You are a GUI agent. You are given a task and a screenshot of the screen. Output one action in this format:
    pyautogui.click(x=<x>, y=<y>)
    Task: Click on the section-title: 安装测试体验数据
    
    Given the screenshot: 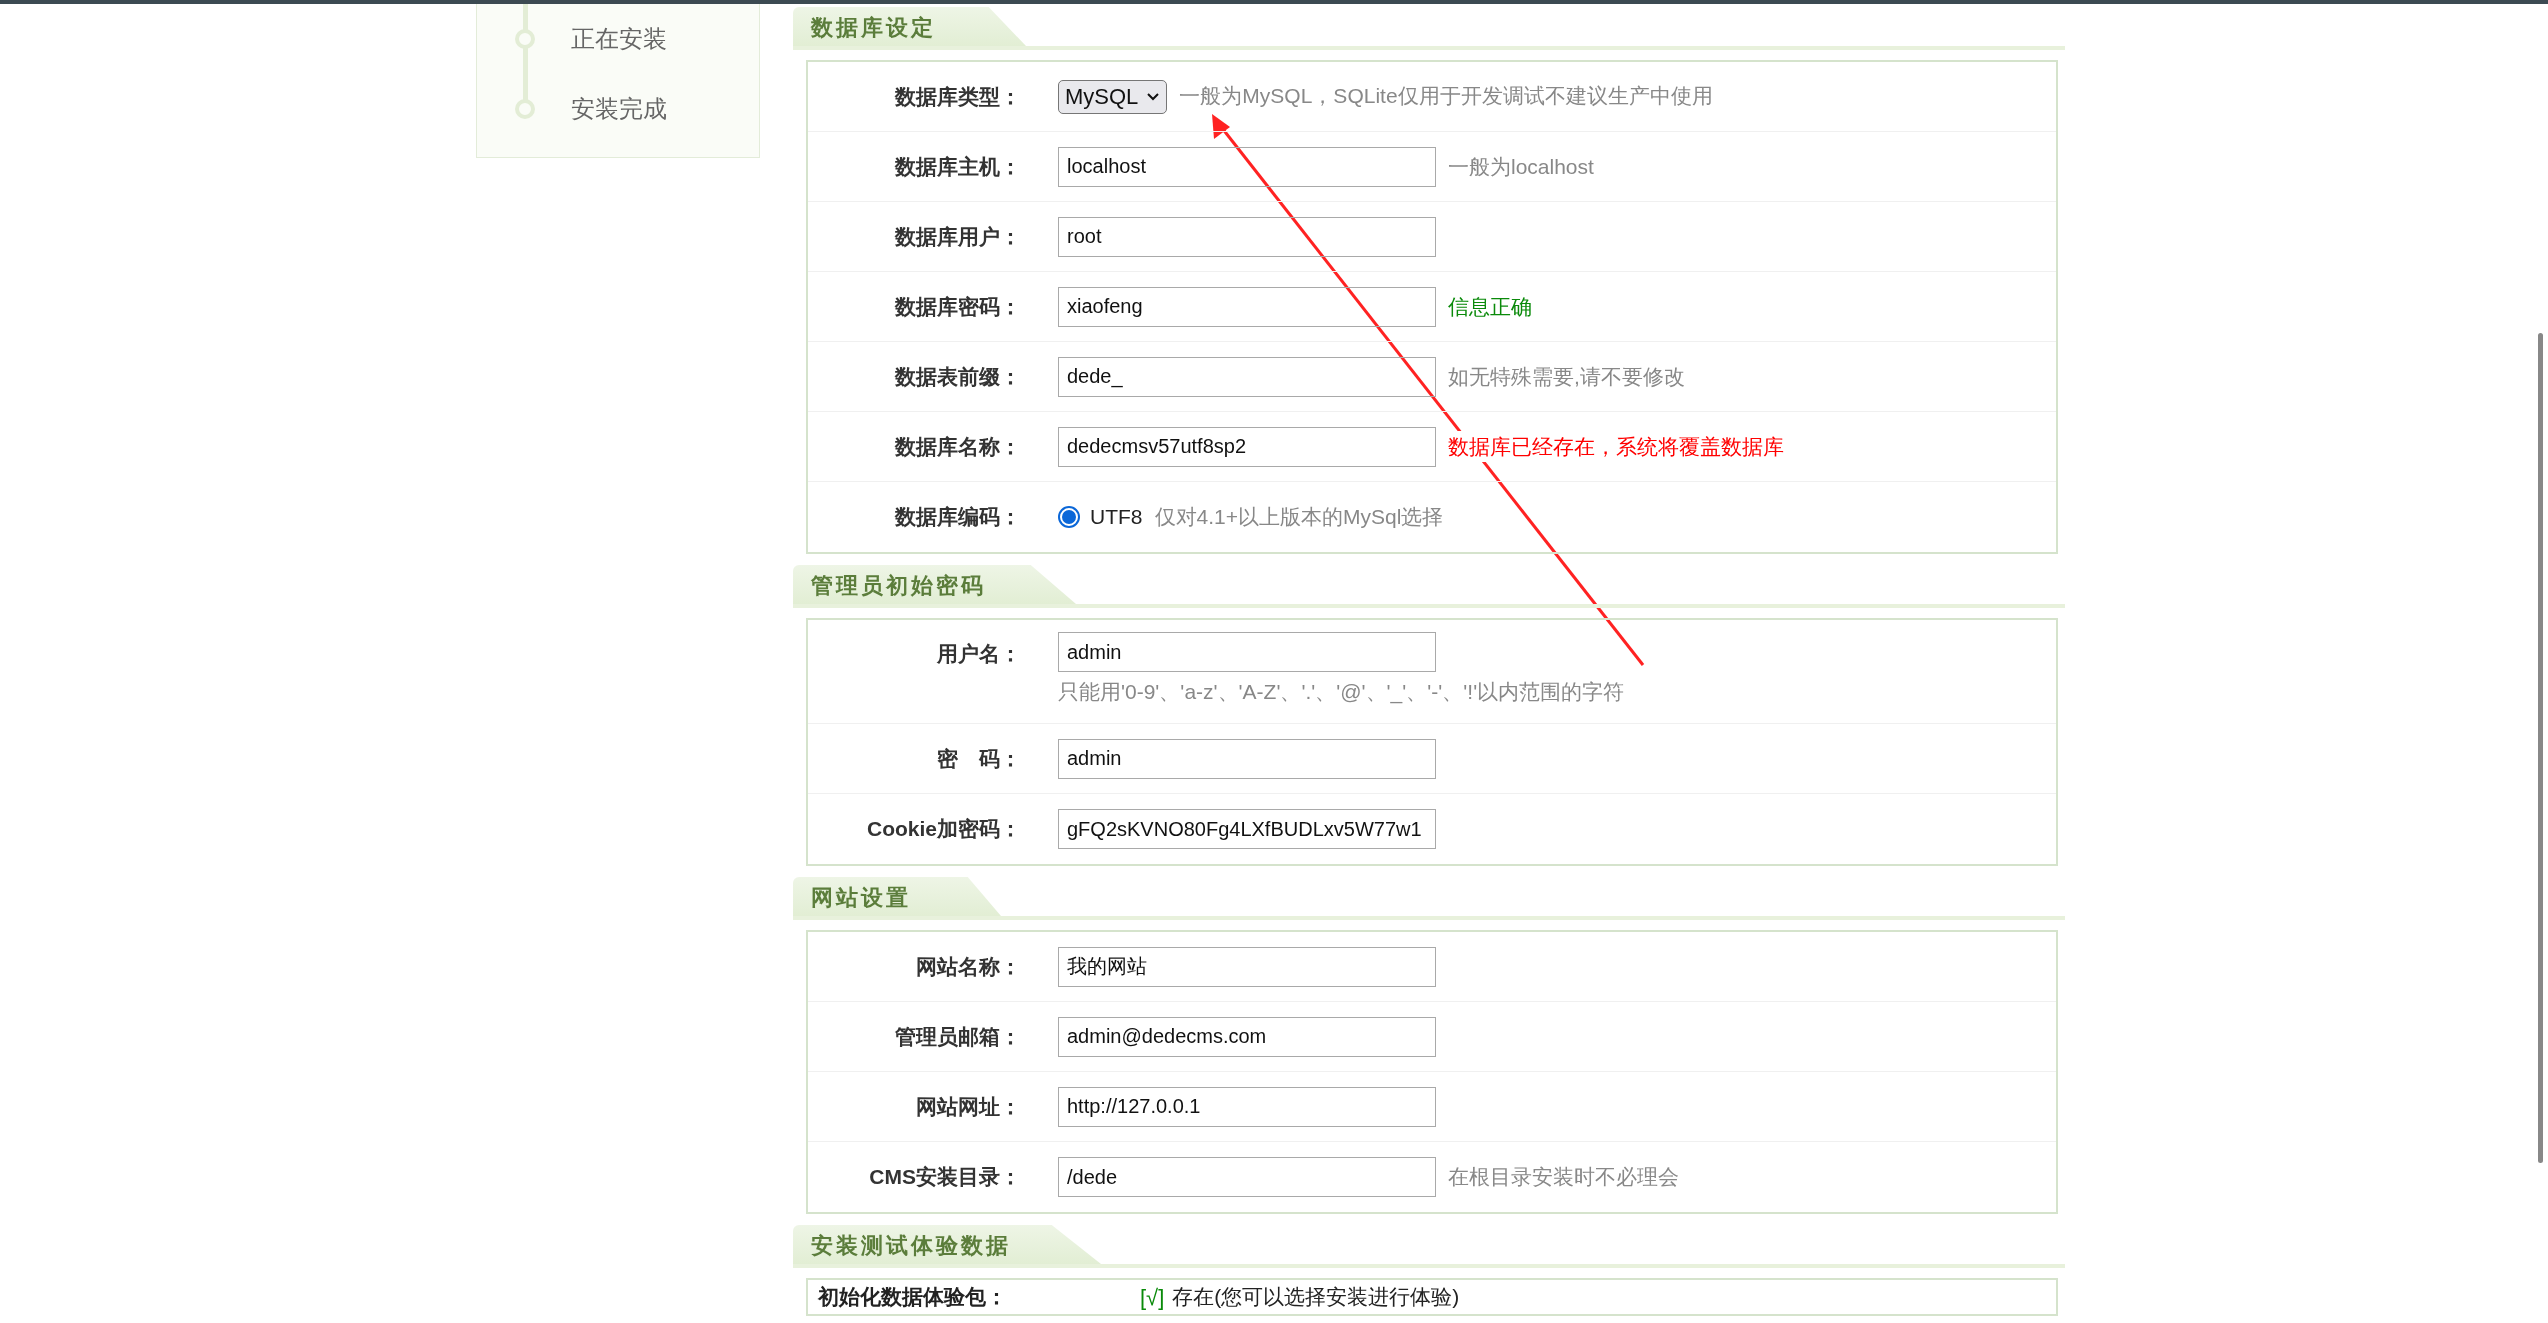 What is the action you would take?
    pyautogui.click(x=947, y=1244)
    